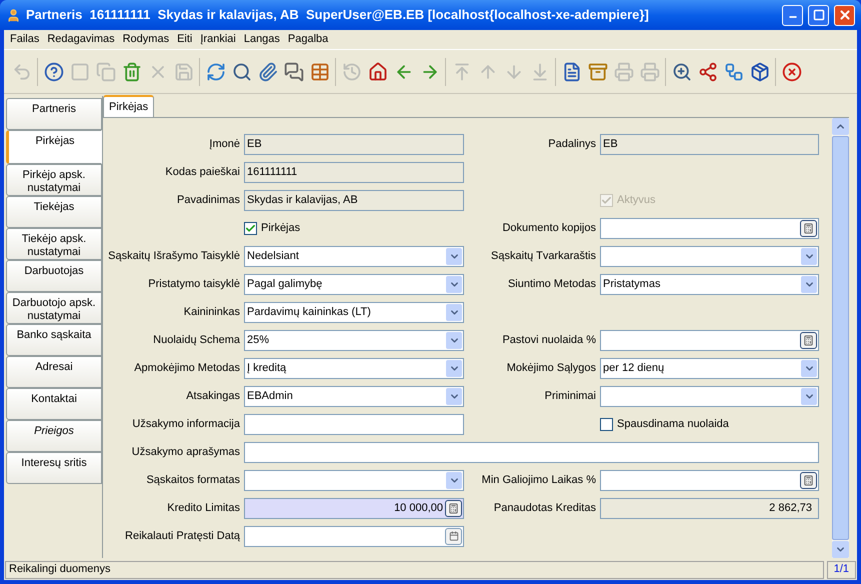  I want to click on help-icon, so click(54, 72).